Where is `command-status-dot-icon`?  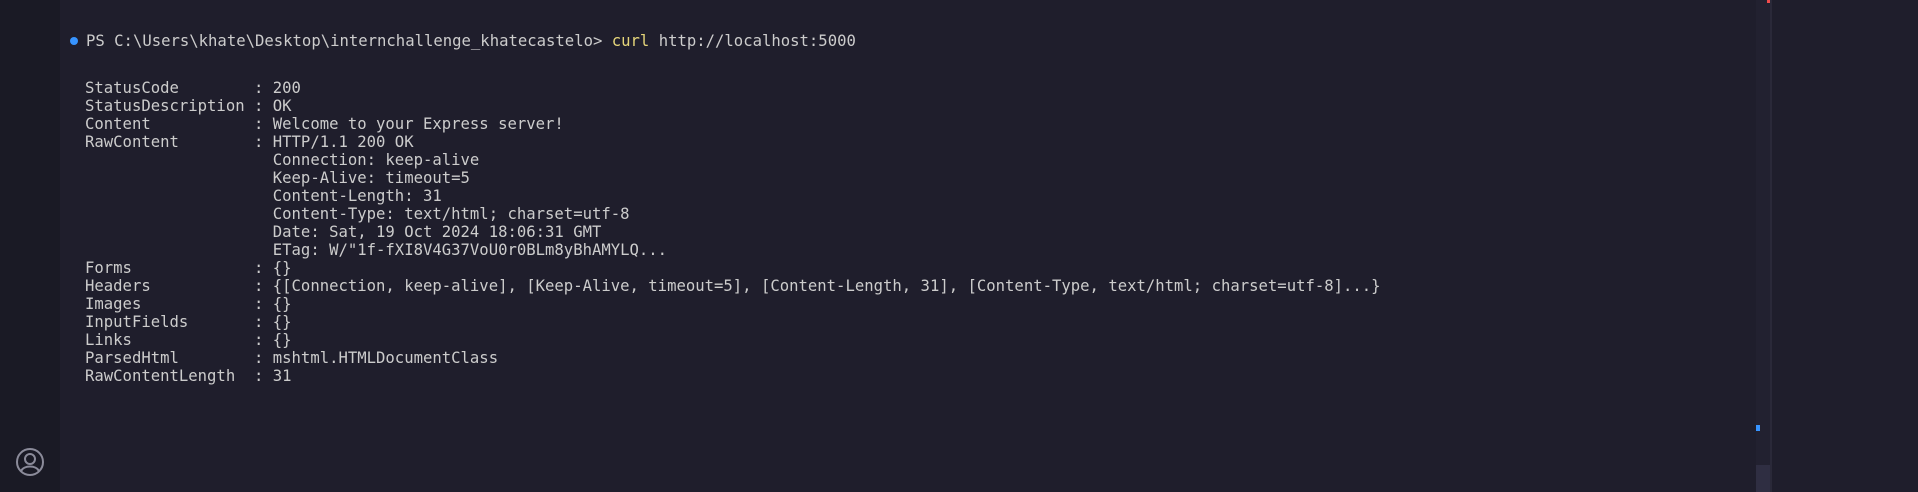 command-status-dot-icon is located at coordinates (74, 41).